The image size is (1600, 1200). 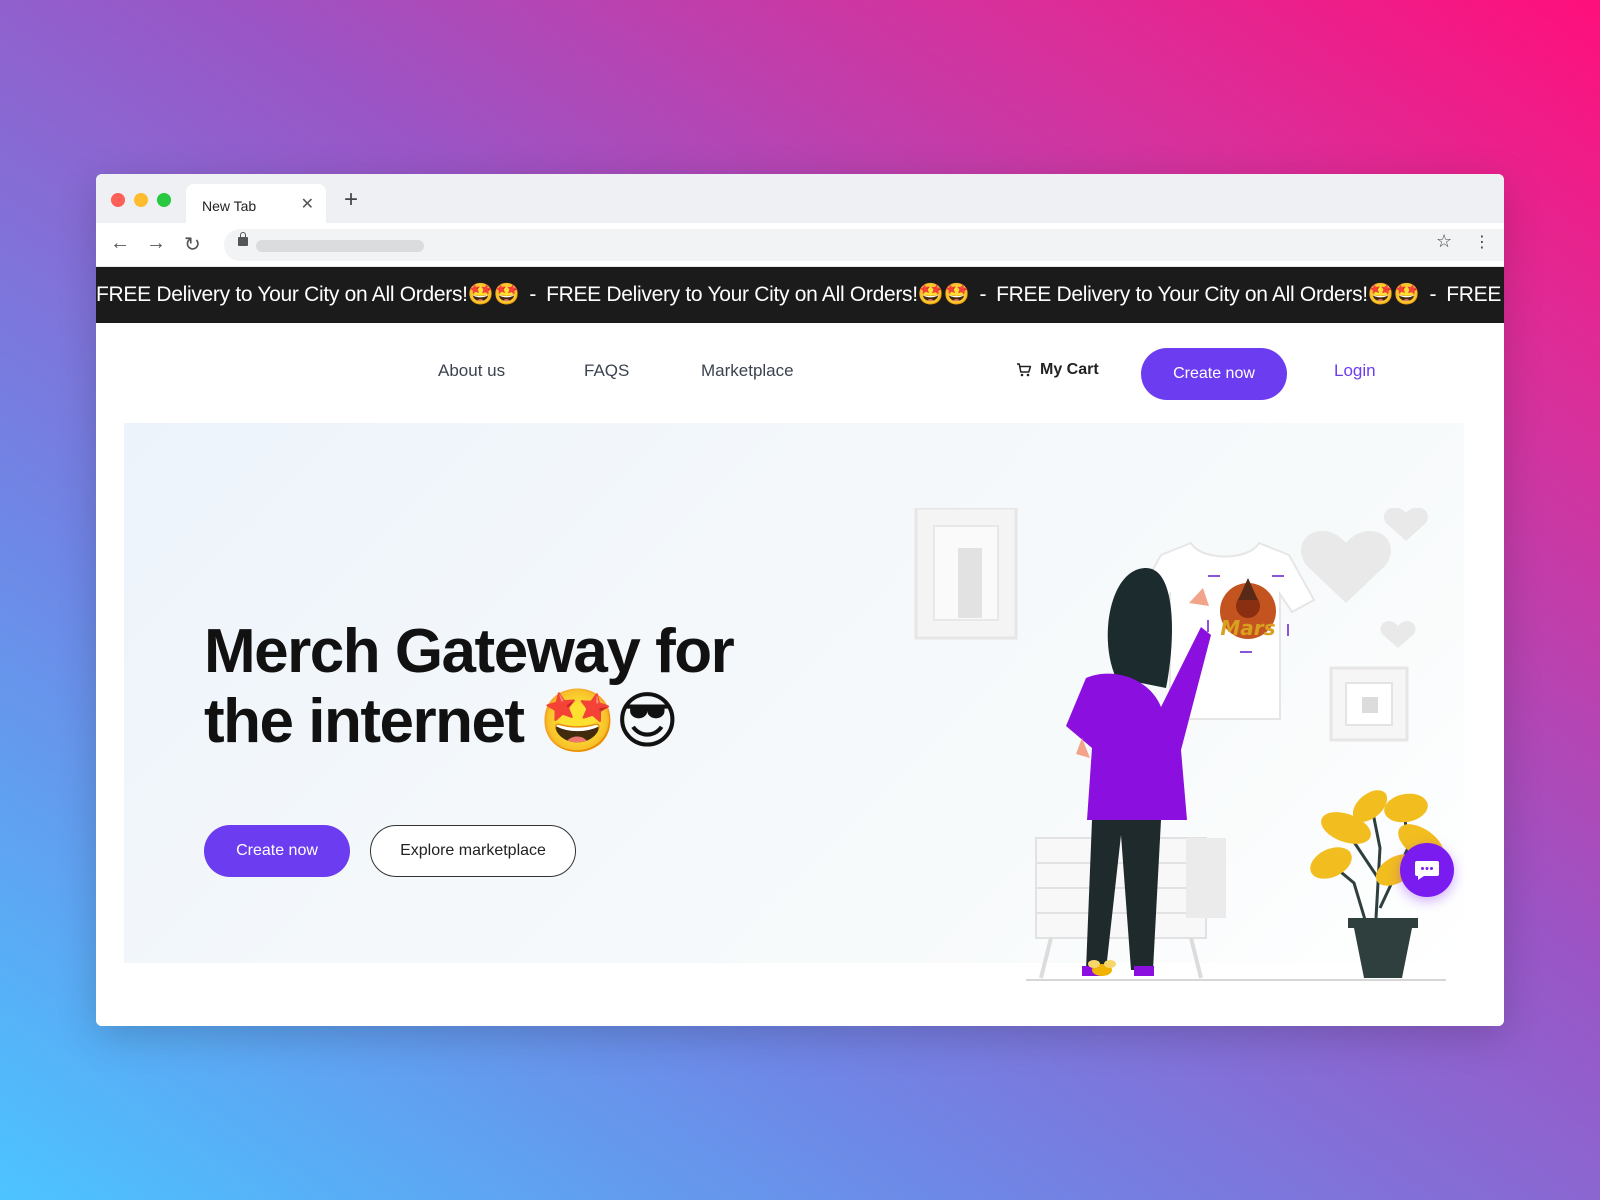 I want to click on tshirt-print-text: Mars, so click(x=1247, y=628).